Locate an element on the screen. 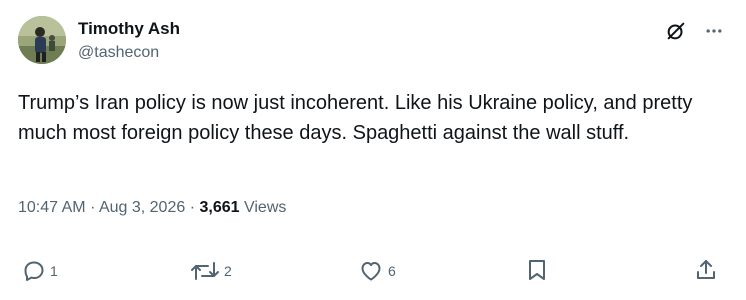 The height and width of the screenshot is (300, 746). share-button is located at coordinates (706, 270).